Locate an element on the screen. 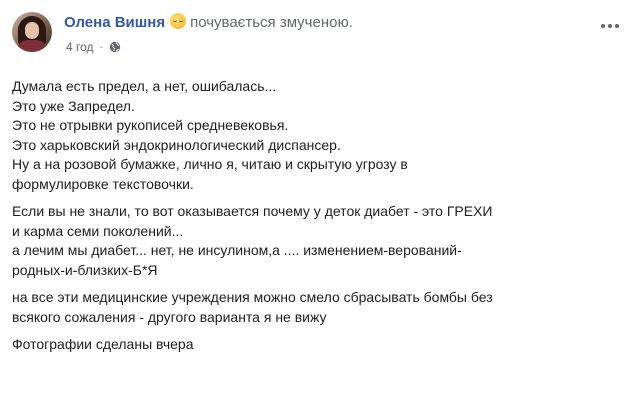 This screenshot has width=632, height=415. author-name: Олена Вишня is located at coordinates (114, 22).